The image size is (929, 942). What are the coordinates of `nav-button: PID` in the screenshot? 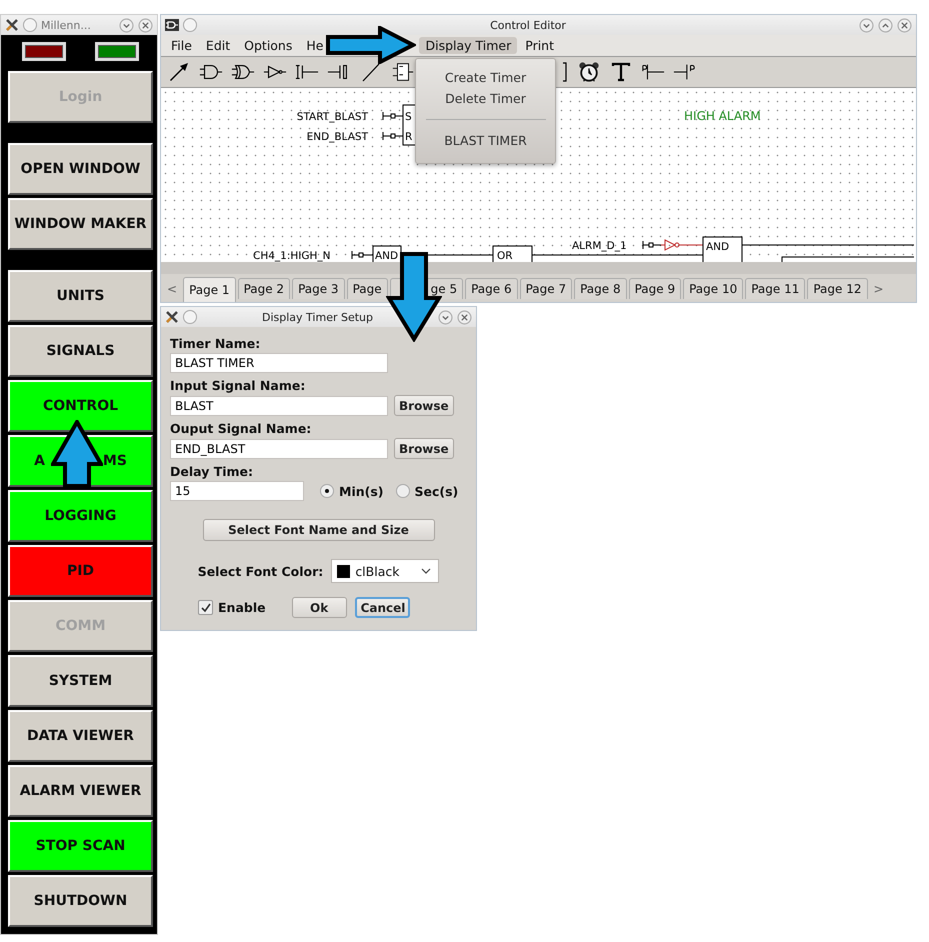 It's located at (80, 571).